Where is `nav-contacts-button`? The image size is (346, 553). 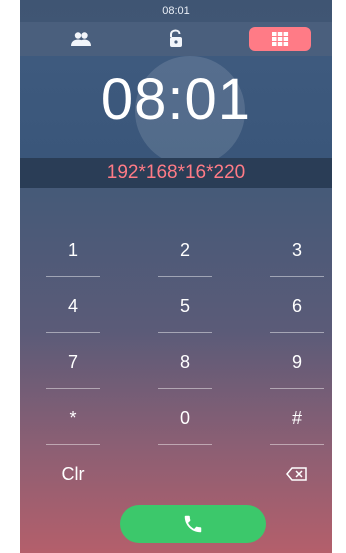 nav-contacts-button is located at coordinates (81, 39).